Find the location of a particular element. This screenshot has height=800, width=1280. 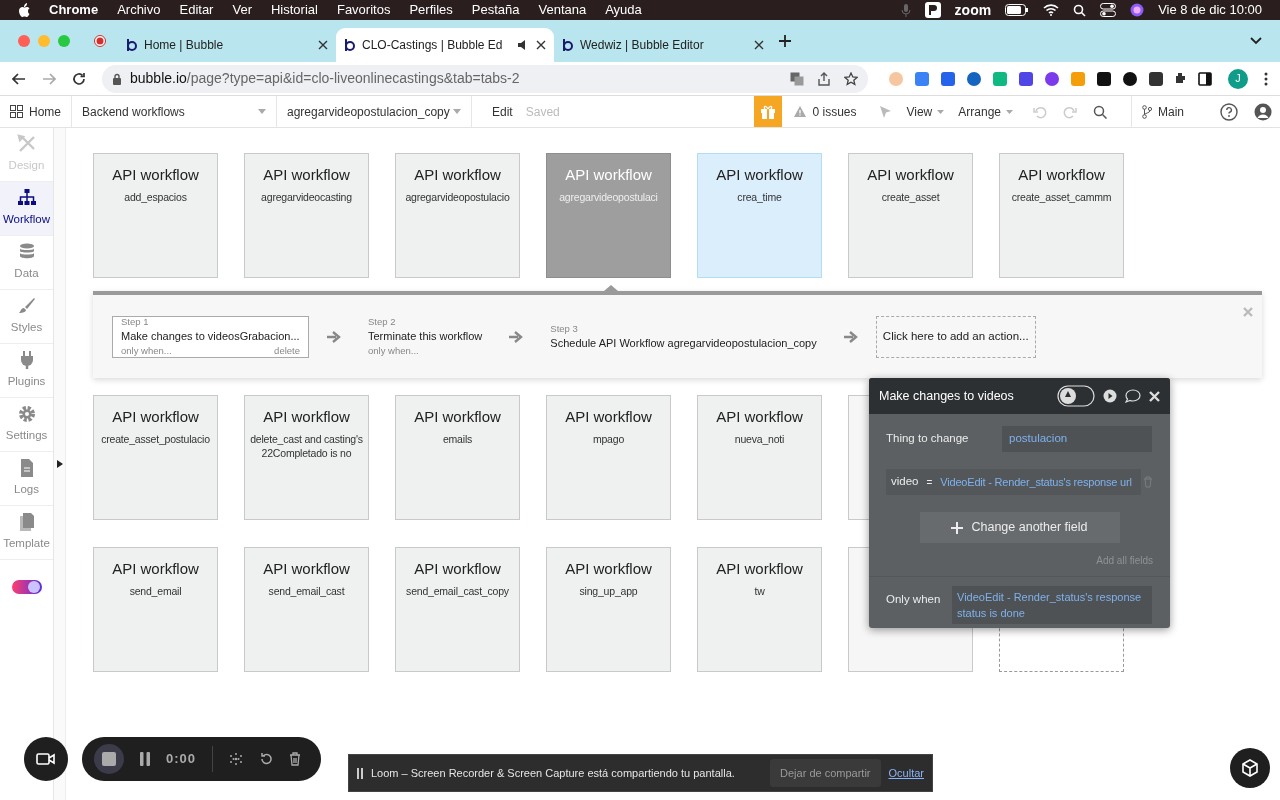

trash-icon is located at coordinates (295, 759).